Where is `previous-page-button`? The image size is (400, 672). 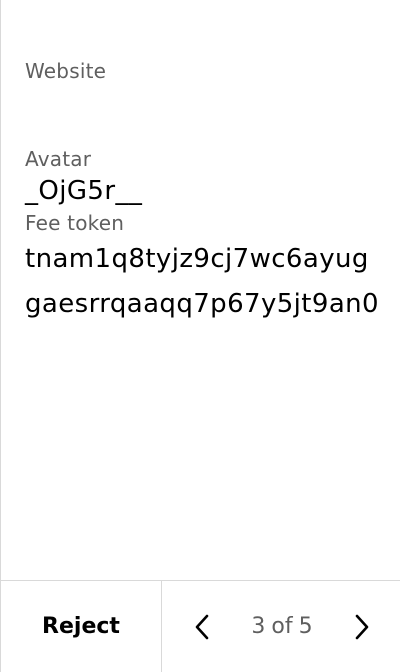 previous-page-button is located at coordinates (202, 627).